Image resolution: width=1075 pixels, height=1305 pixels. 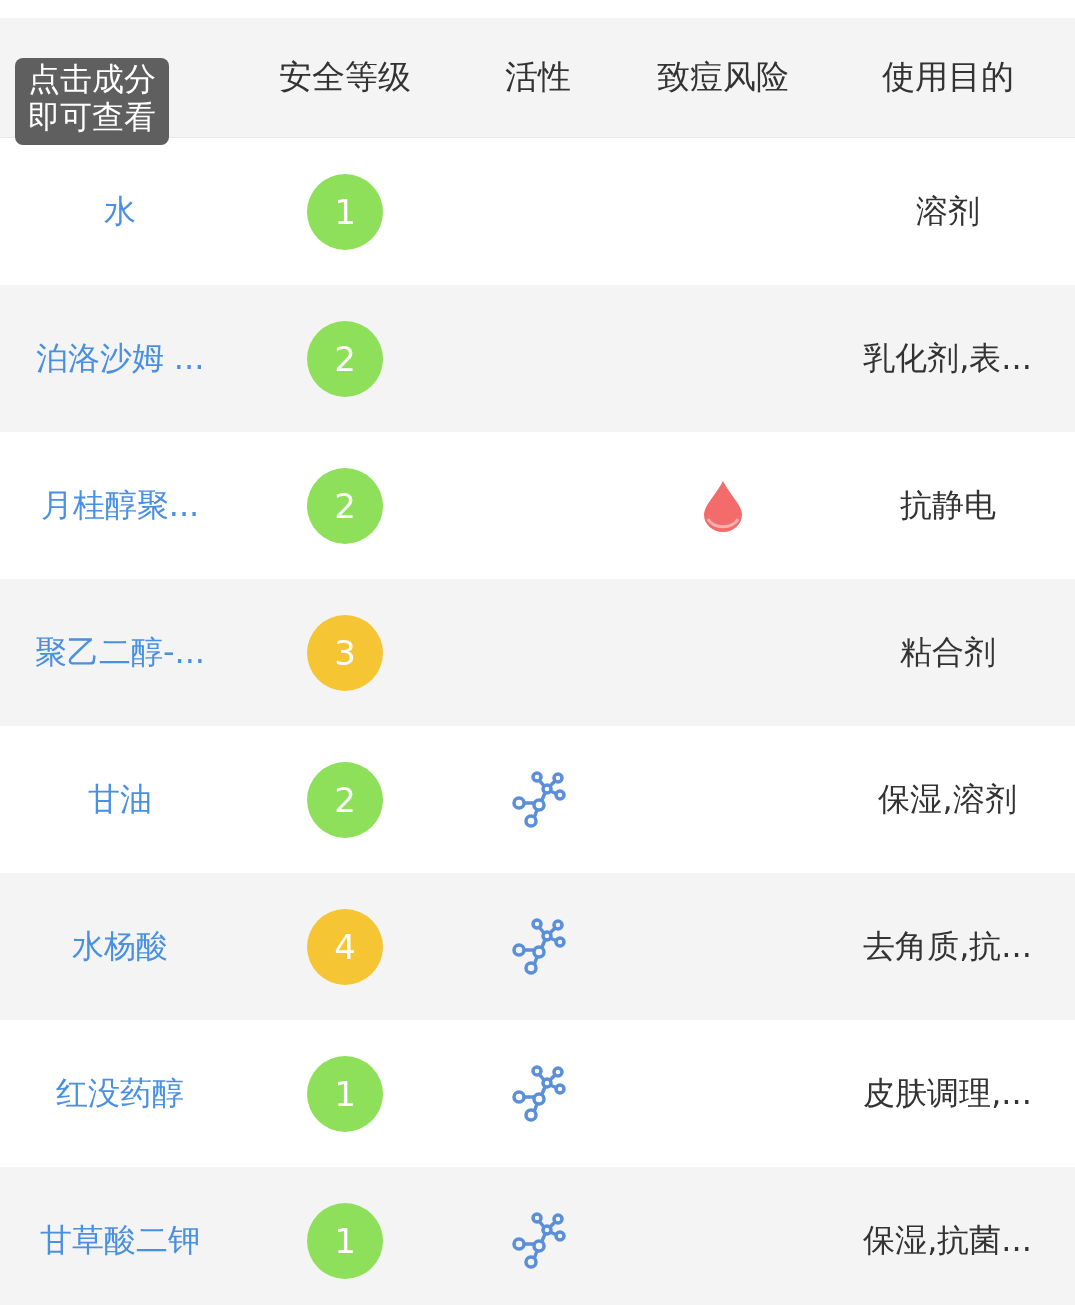 What do you see at coordinates (947, 652) in the screenshot?
I see `purpose-text: 粘合剂` at bounding box center [947, 652].